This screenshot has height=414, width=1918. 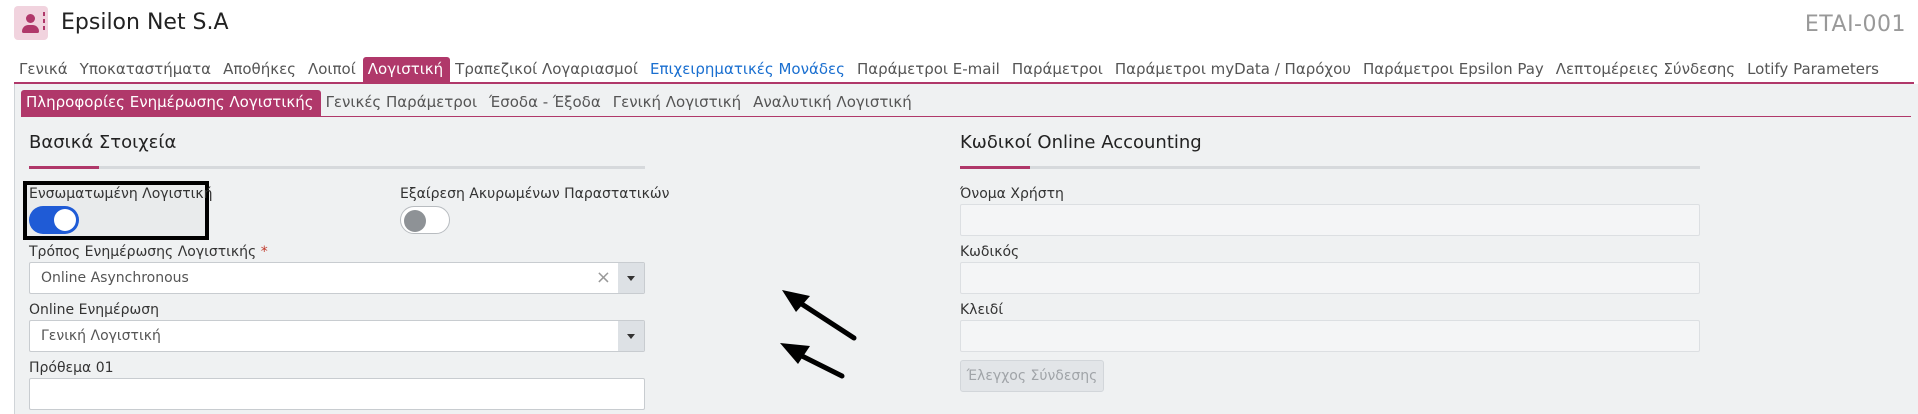 I want to click on tab-general: Γενικά, so click(x=44, y=69).